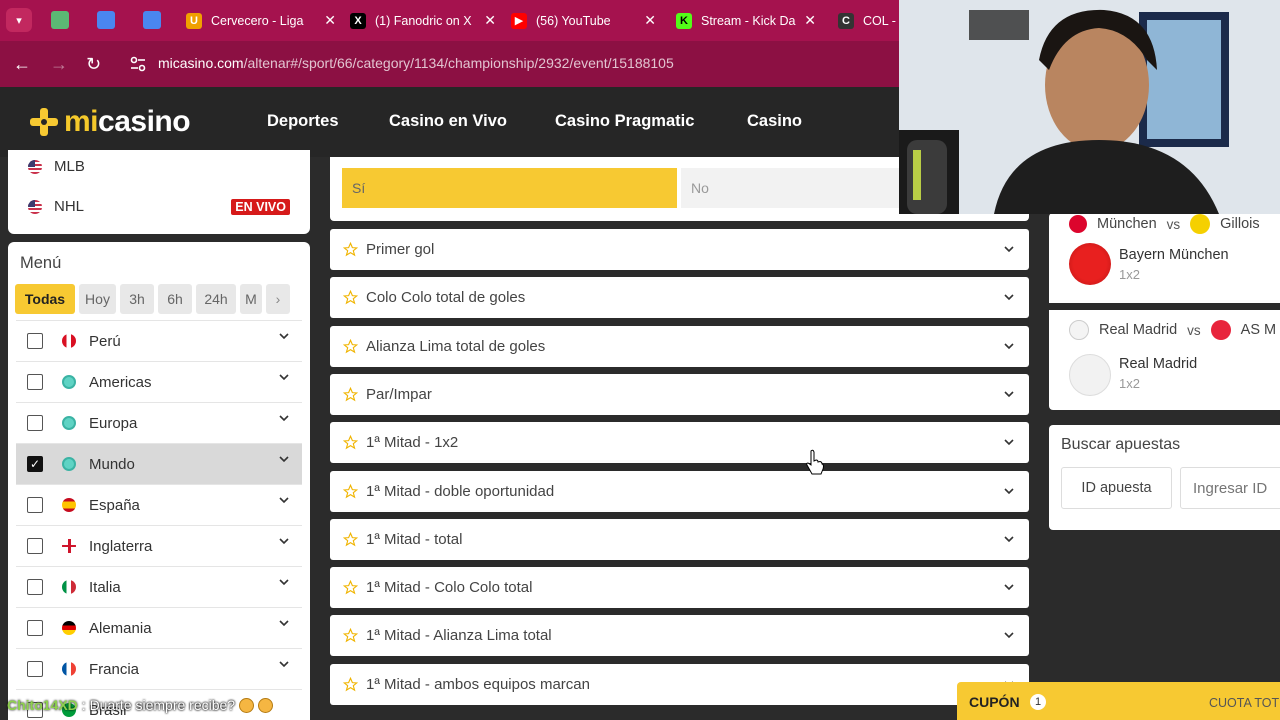  Describe the element at coordinates (44, 122) in the screenshot. I see `clover-icon` at that location.